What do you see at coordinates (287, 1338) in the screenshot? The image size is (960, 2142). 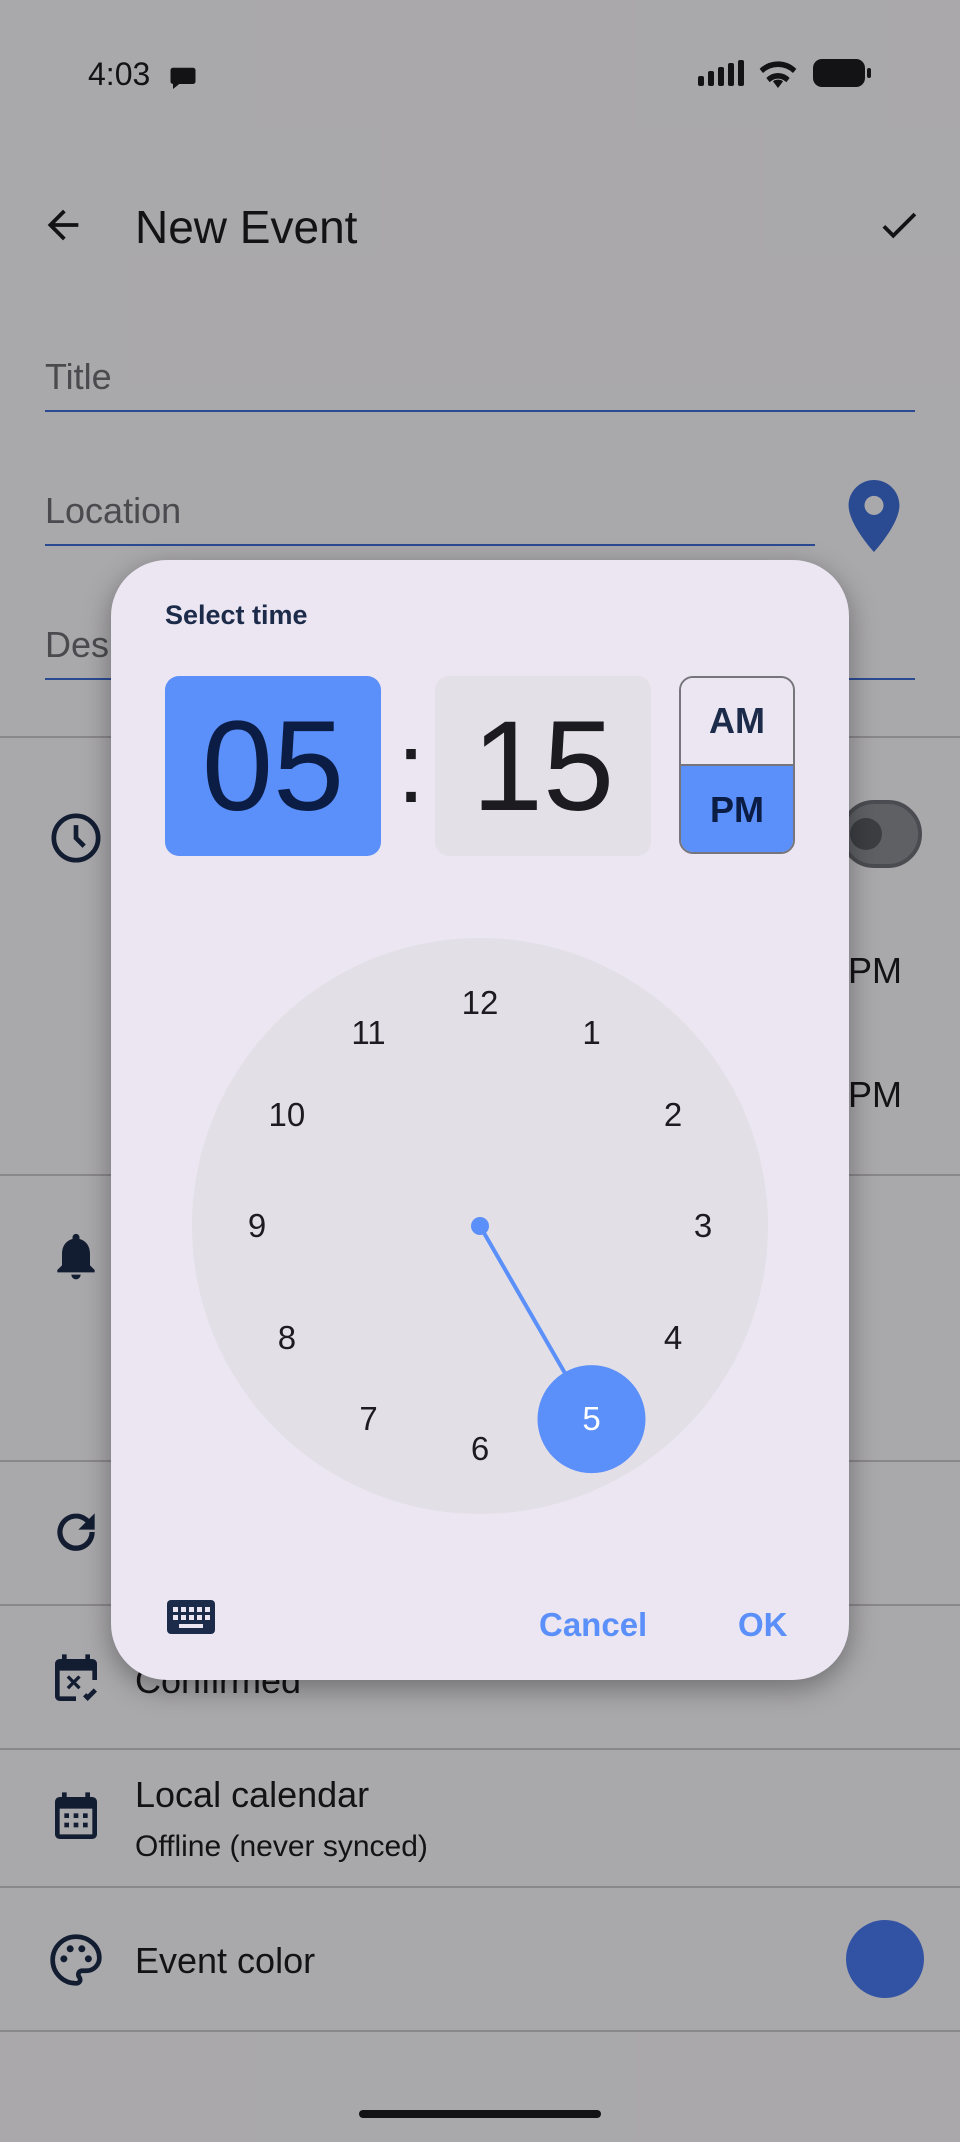 I see `clock-number-8: 8` at bounding box center [287, 1338].